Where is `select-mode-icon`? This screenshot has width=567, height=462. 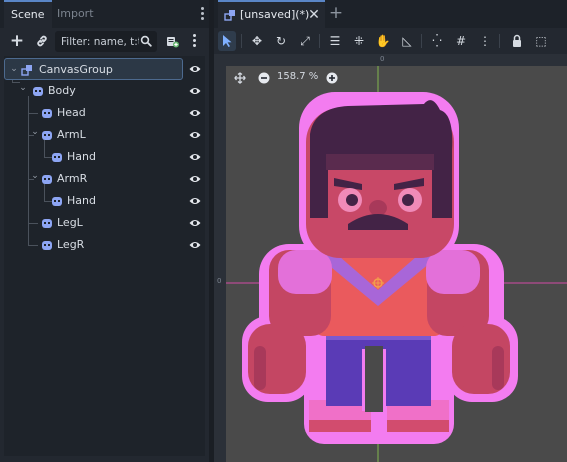 select-mode-icon is located at coordinates (227, 41).